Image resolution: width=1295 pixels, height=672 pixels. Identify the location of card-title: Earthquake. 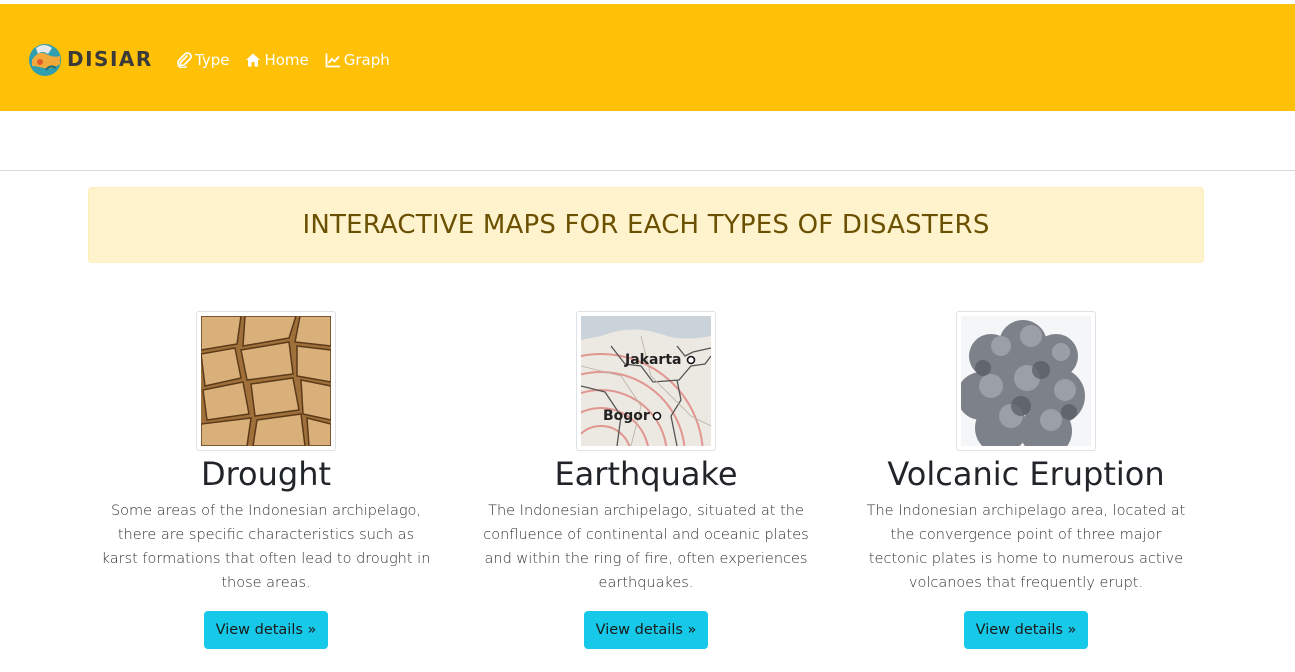
(646, 474).